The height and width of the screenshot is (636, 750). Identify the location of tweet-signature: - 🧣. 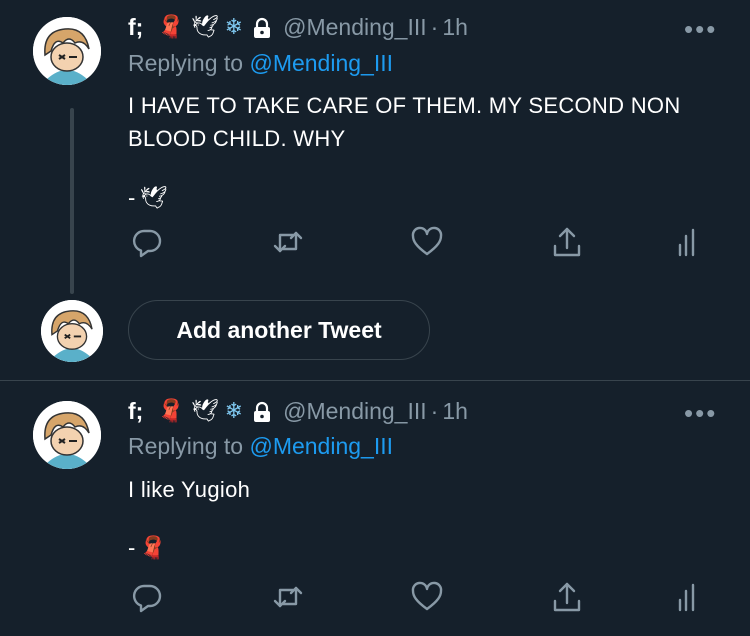
(150, 548).